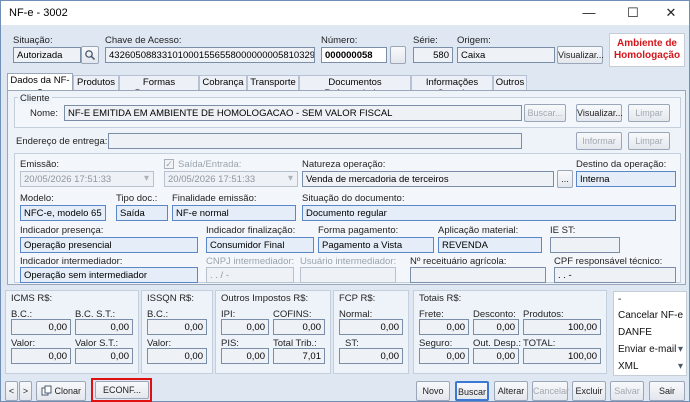 The height and width of the screenshot is (402, 690). What do you see at coordinates (371, 356) in the screenshot?
I see `st-field: 0,00` at bounding box center [371, 356].